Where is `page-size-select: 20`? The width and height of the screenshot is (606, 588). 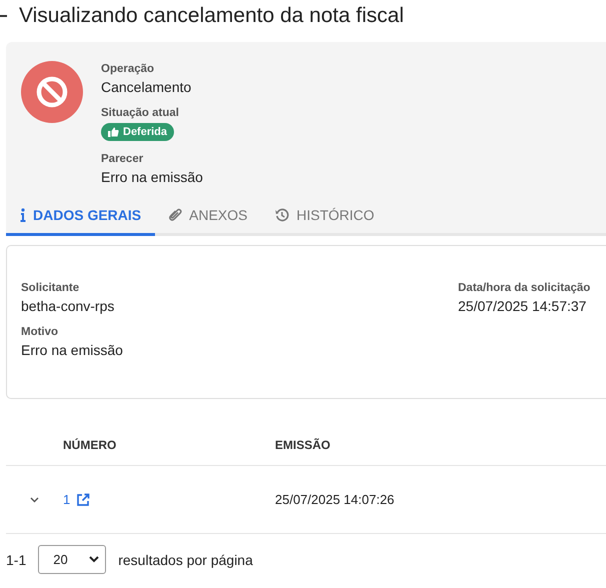
page-size-select: 20 is located at coordinates (72, 559).